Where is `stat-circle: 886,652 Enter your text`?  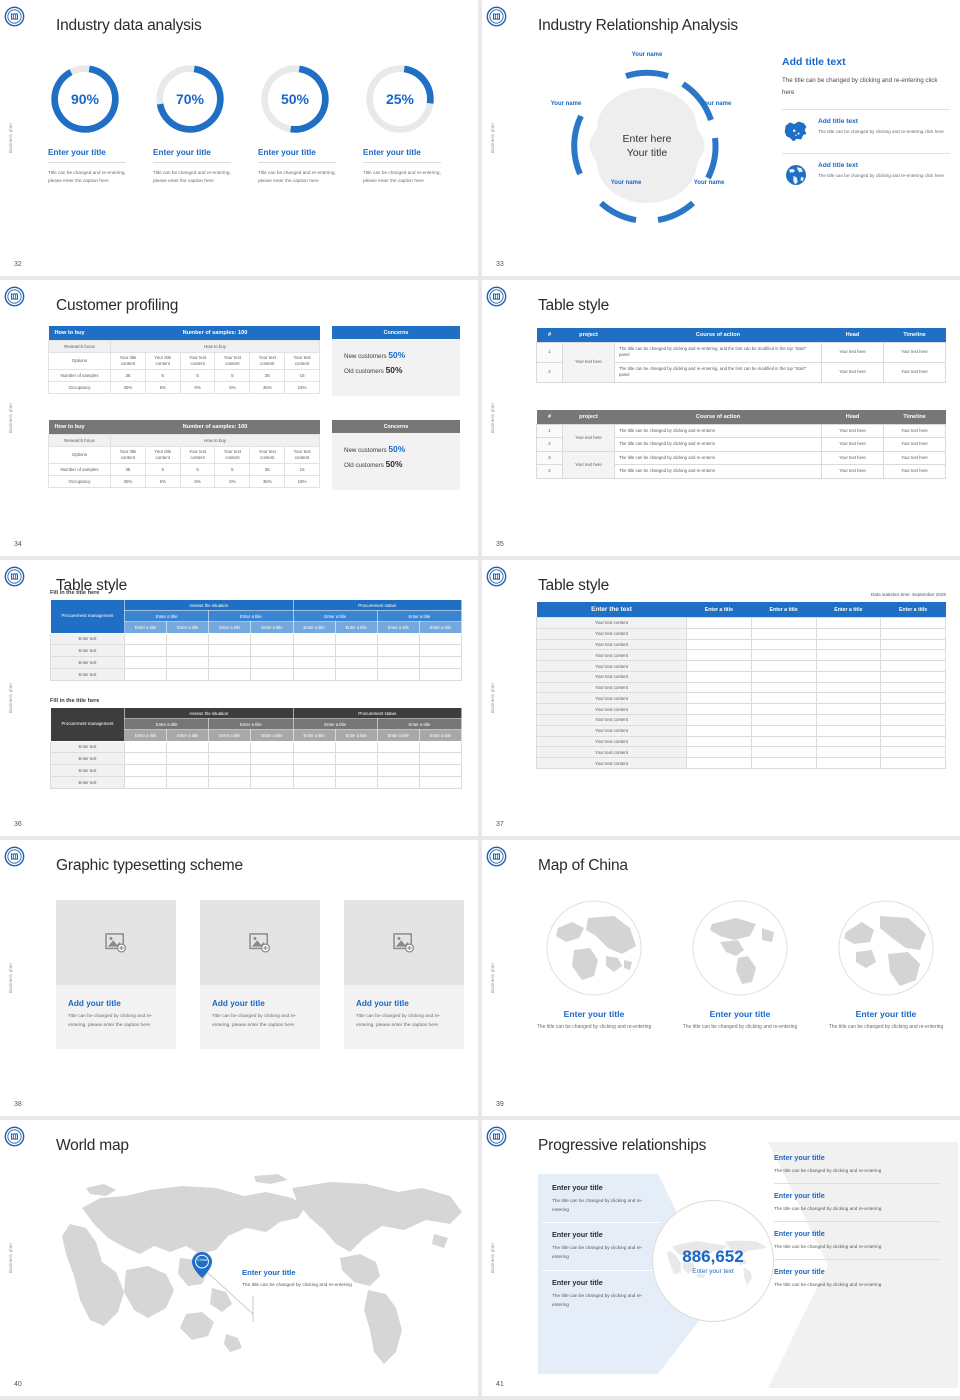 stat-circle: 886,652 Enter your text is located at coordinates (713, 1261).